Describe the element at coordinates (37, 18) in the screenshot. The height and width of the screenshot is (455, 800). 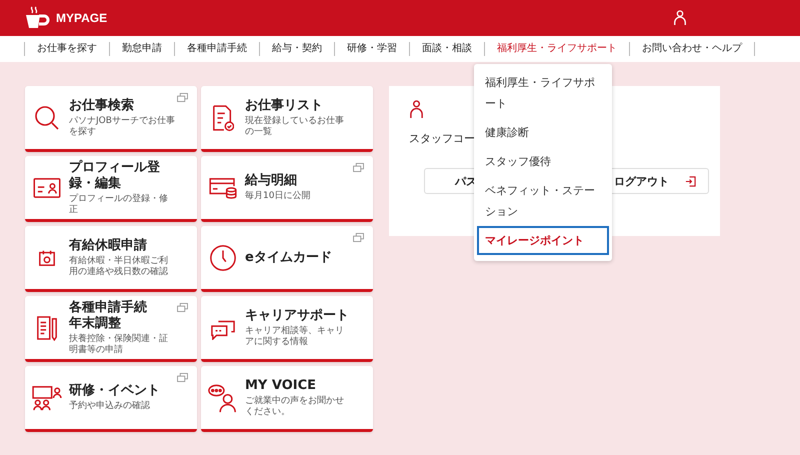
I see `cup-logo-icon` at that location.